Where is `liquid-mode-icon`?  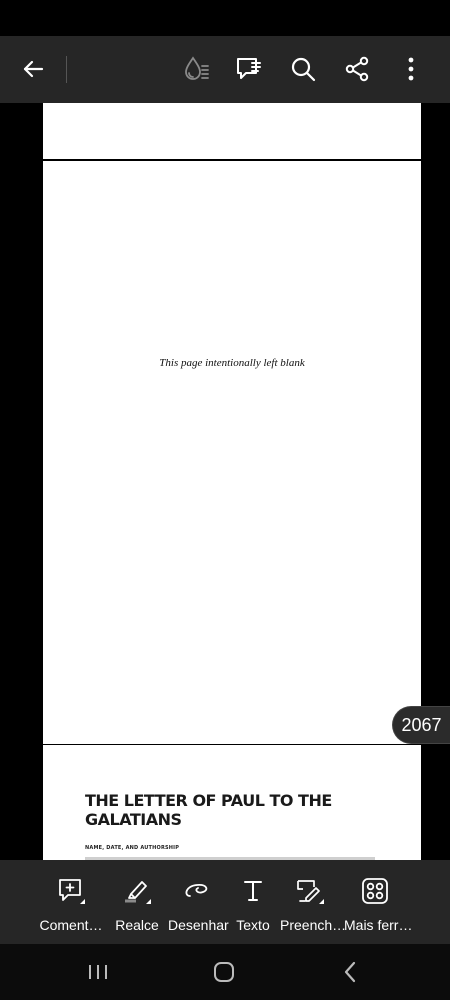 liquid-mode-icon is located at coordinates (197, 68).